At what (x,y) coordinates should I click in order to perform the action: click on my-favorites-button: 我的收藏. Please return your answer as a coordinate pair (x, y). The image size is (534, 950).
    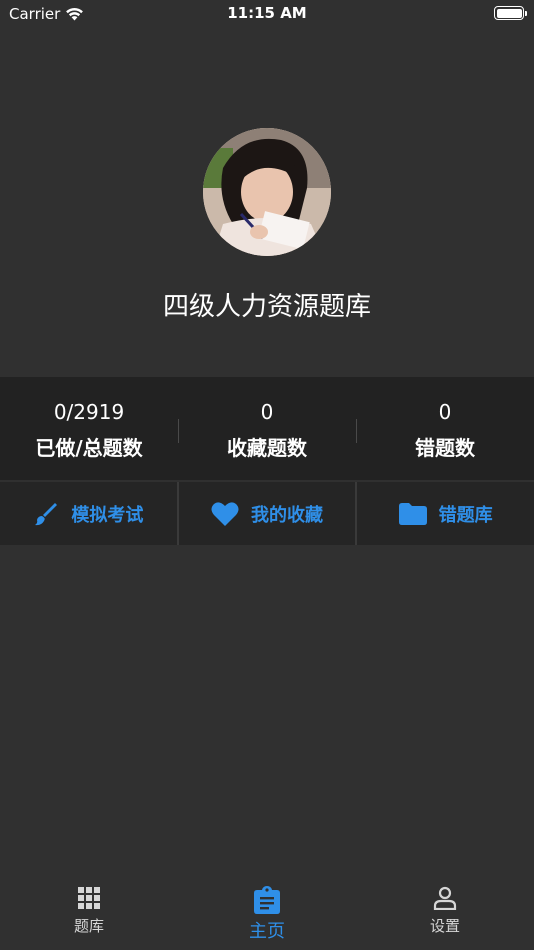
    Looking at the image, I should click on (267, 513).